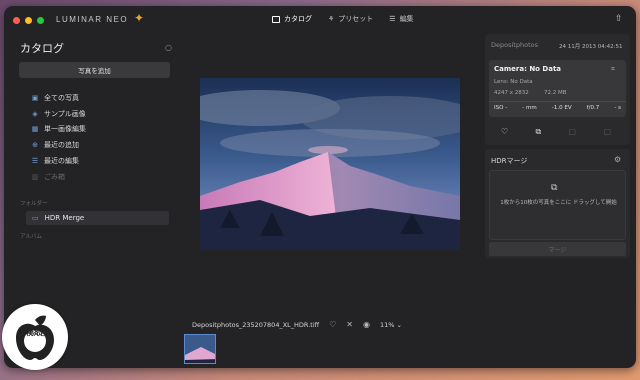 The height and width of the screenshot is (380, 640). I want to click on info-date: 24 11月 2013 04:42:51, so click(591, 47).